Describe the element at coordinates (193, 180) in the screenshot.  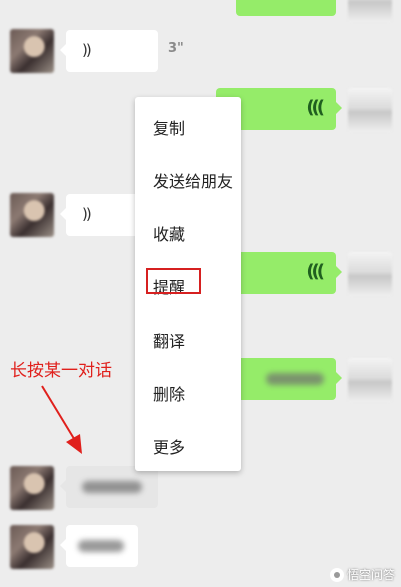
I see `menu-item-send-to-friend: 发送给朋友` at that location.